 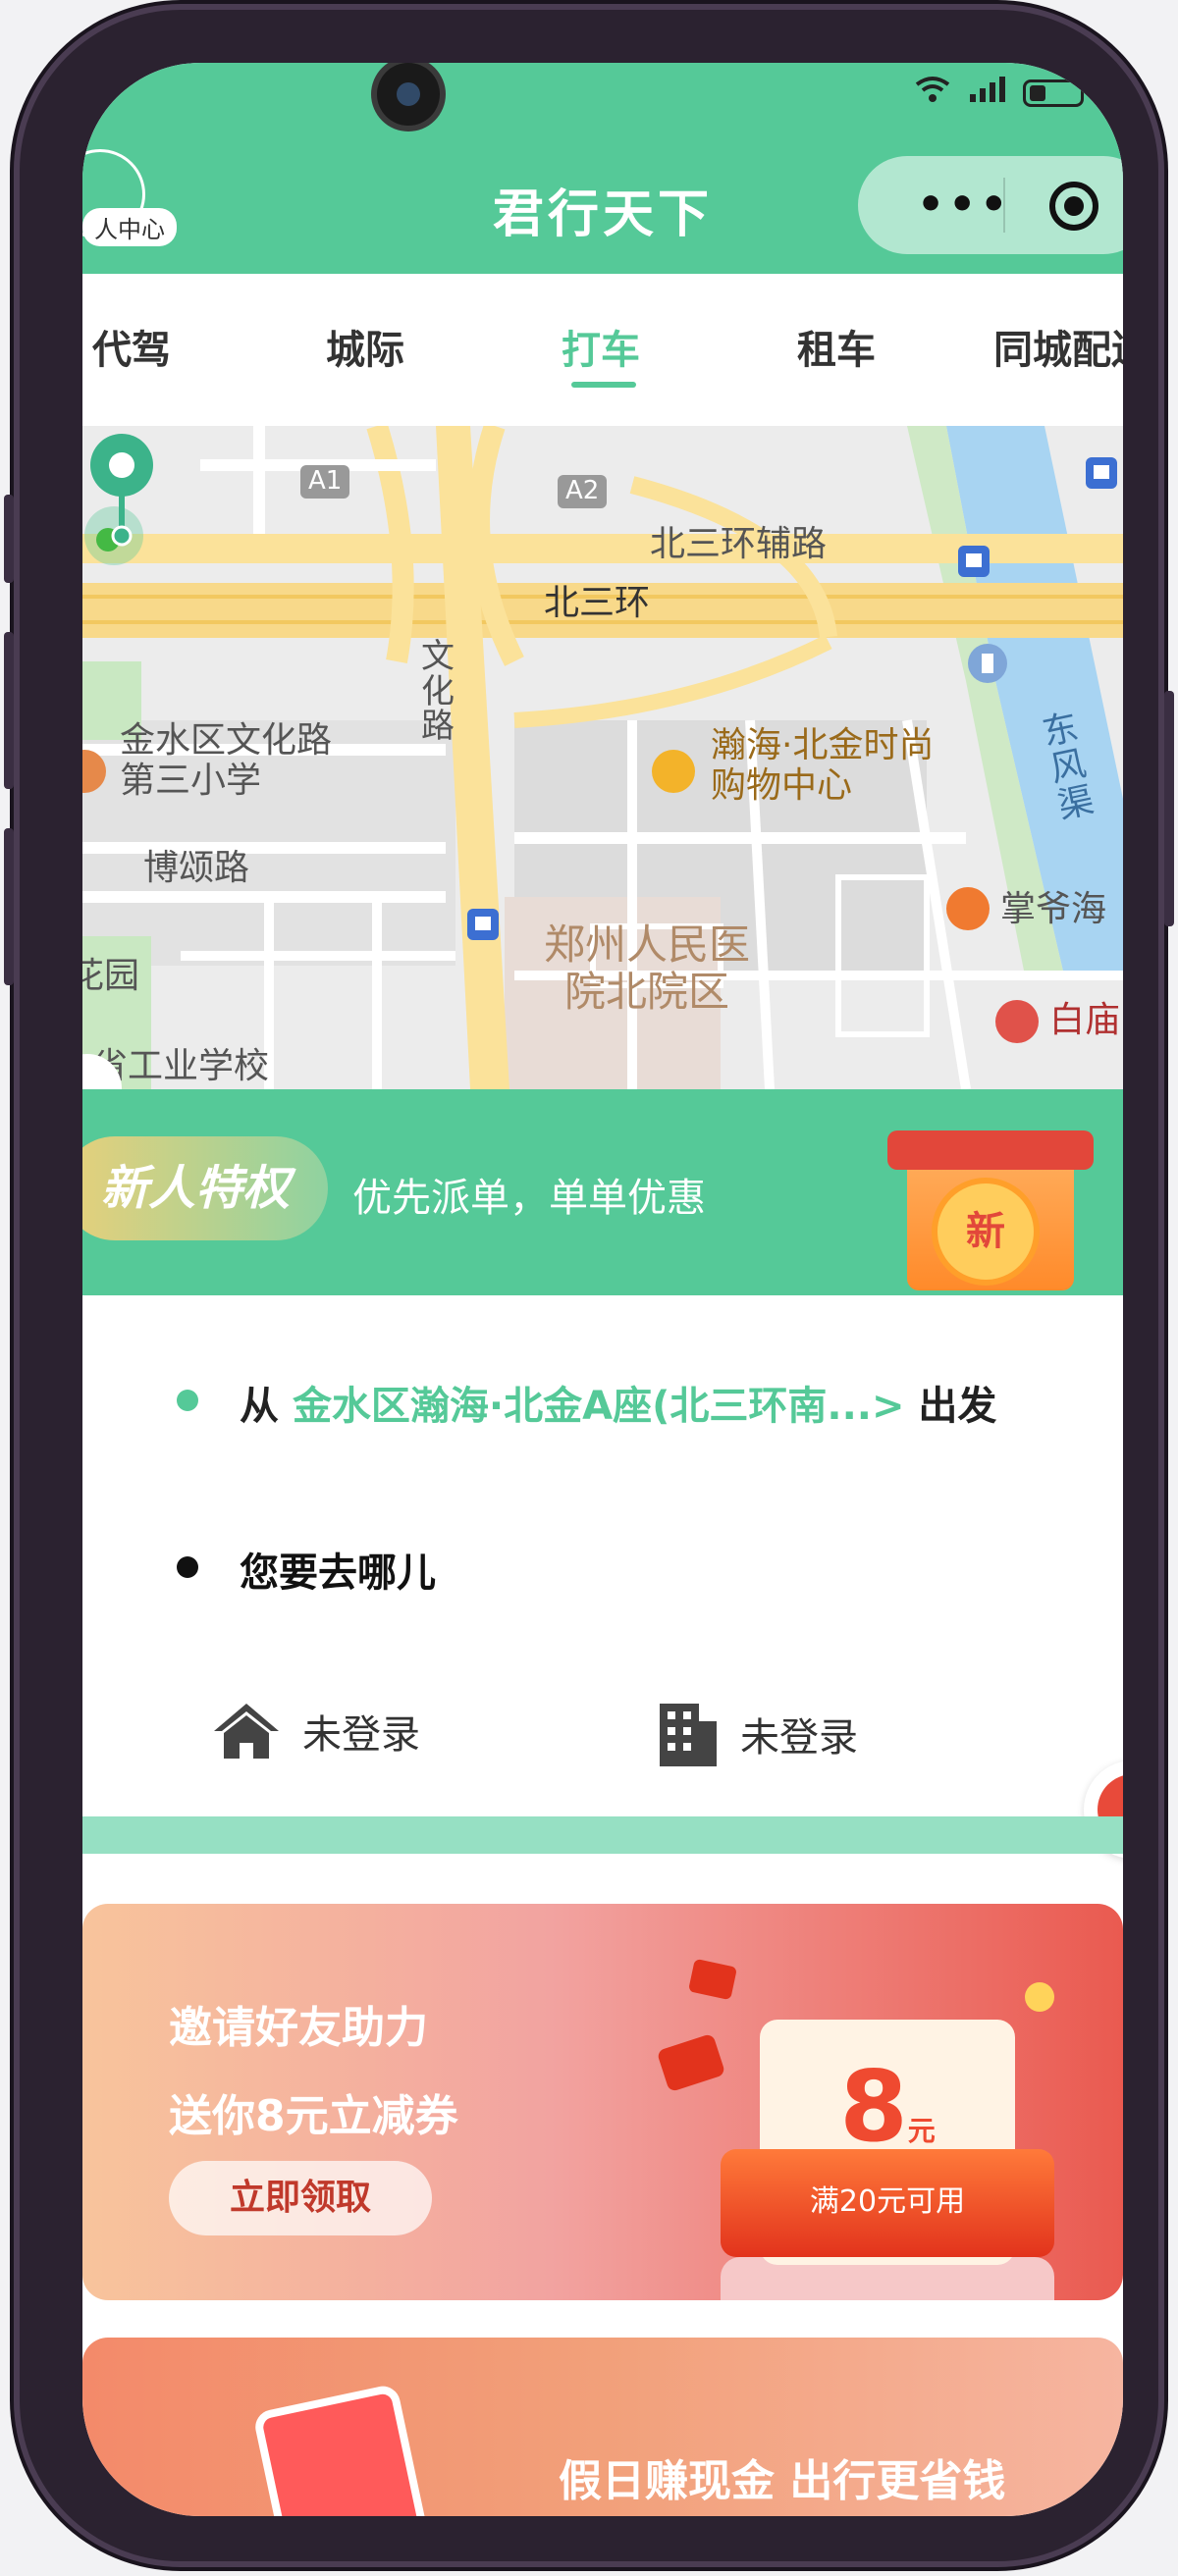 What do you see at coordinates (598, 603) in the screenshot?
I see `map-label-ring: 北三环` at bounding box center [598, 603].